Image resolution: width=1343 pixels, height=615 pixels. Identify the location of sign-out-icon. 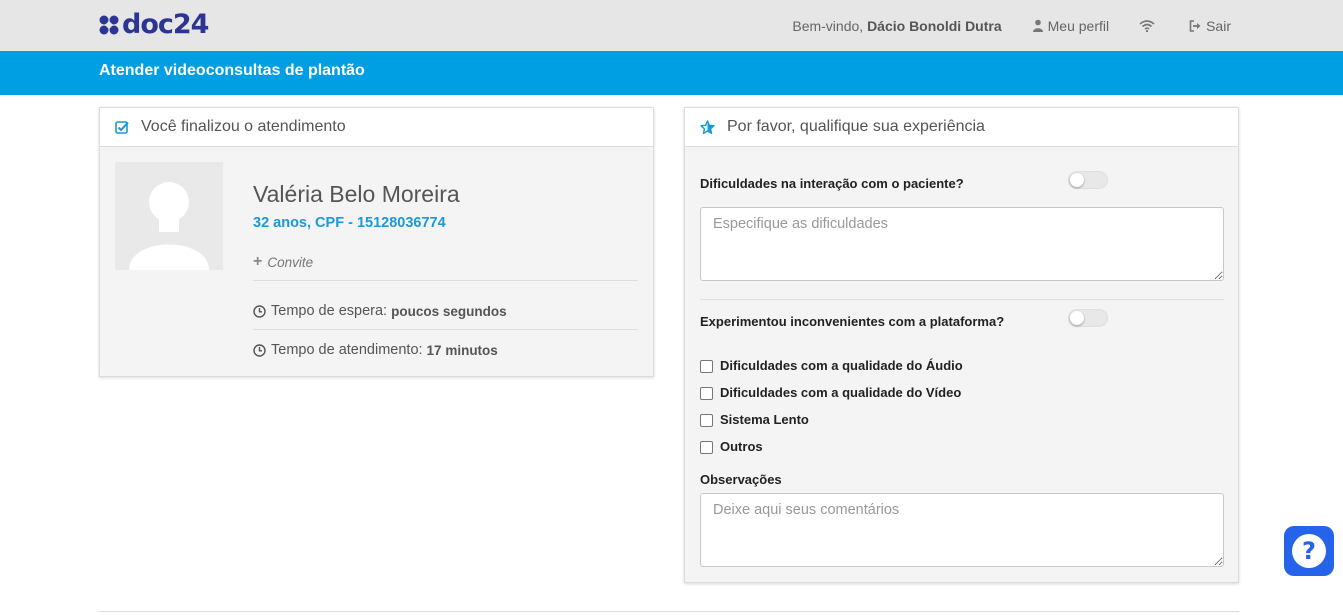
(1195, 25).